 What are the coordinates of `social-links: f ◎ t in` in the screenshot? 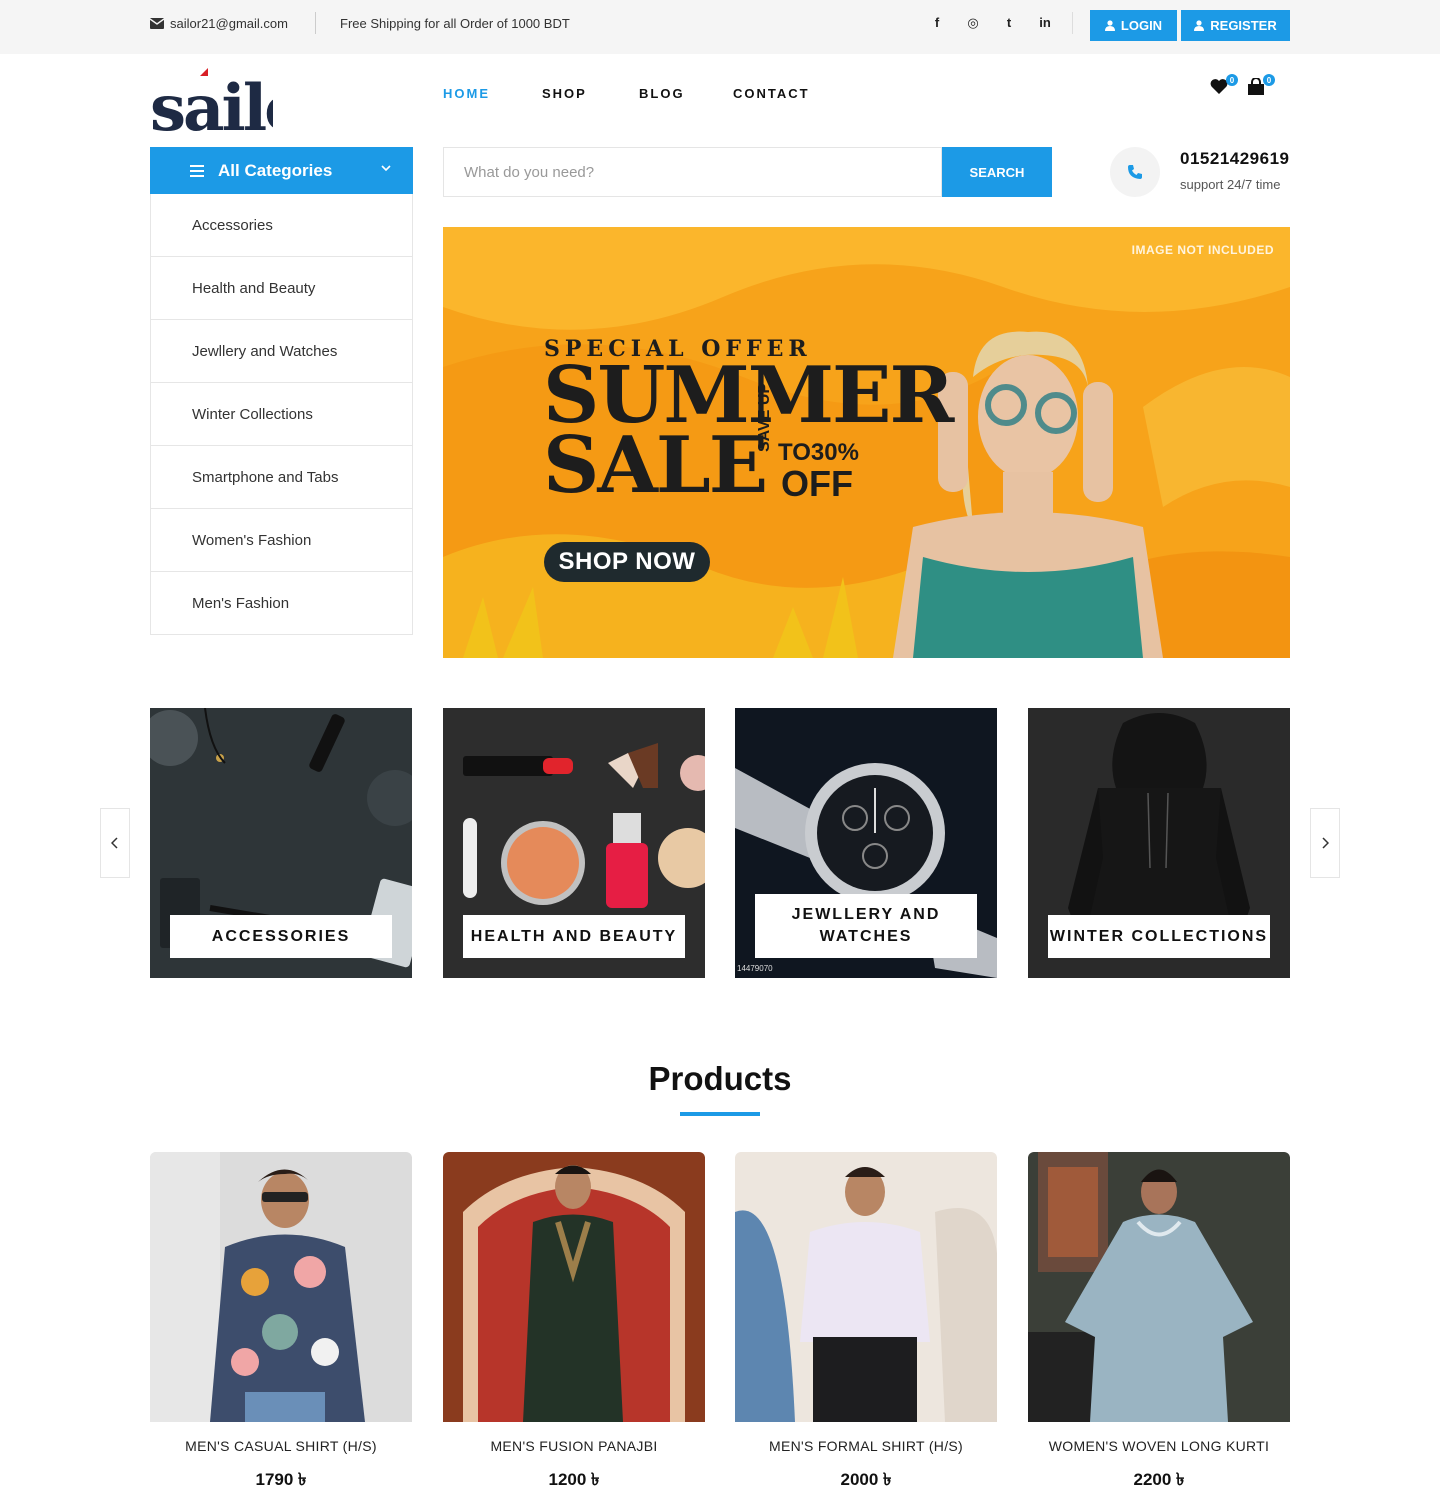 It's located at (991, 23).